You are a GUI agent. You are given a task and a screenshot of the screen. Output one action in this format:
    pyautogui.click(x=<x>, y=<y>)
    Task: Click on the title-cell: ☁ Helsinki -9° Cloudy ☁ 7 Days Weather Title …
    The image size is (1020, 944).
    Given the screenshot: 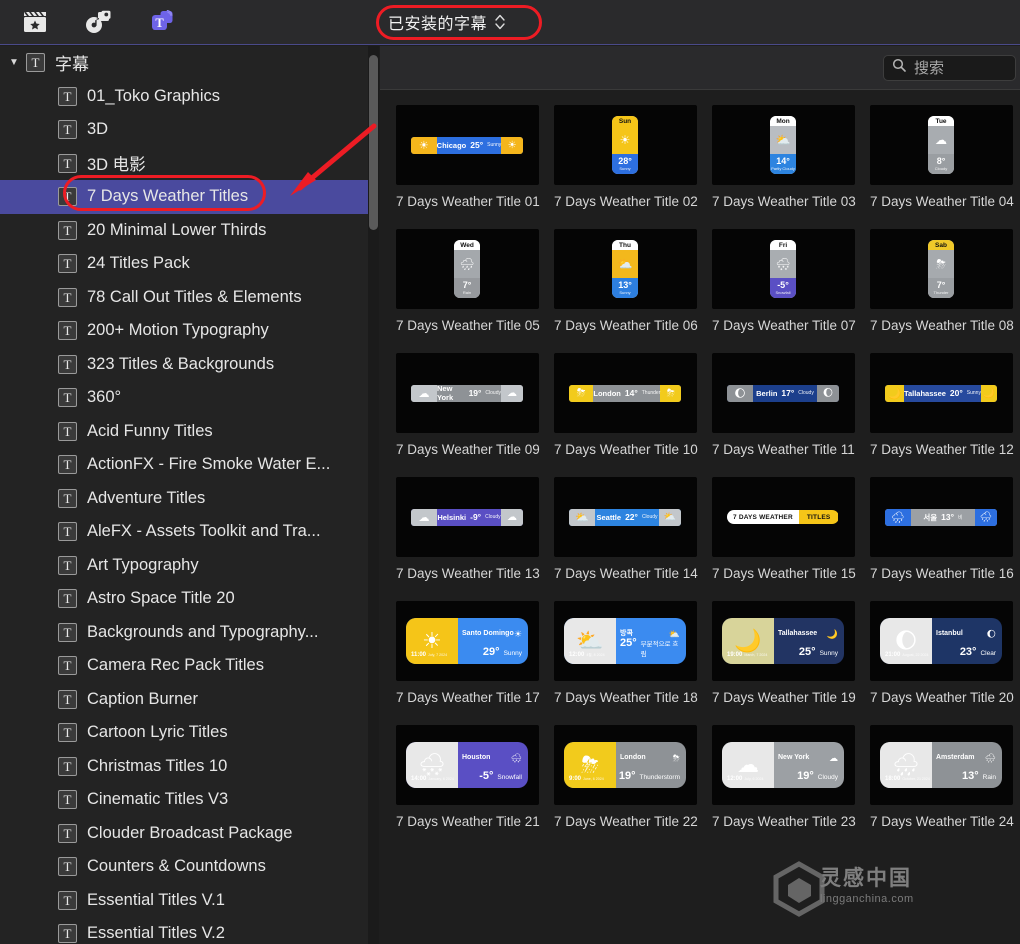 What is the action you would take?
    pyautogui.click(x=467, y=539)
    